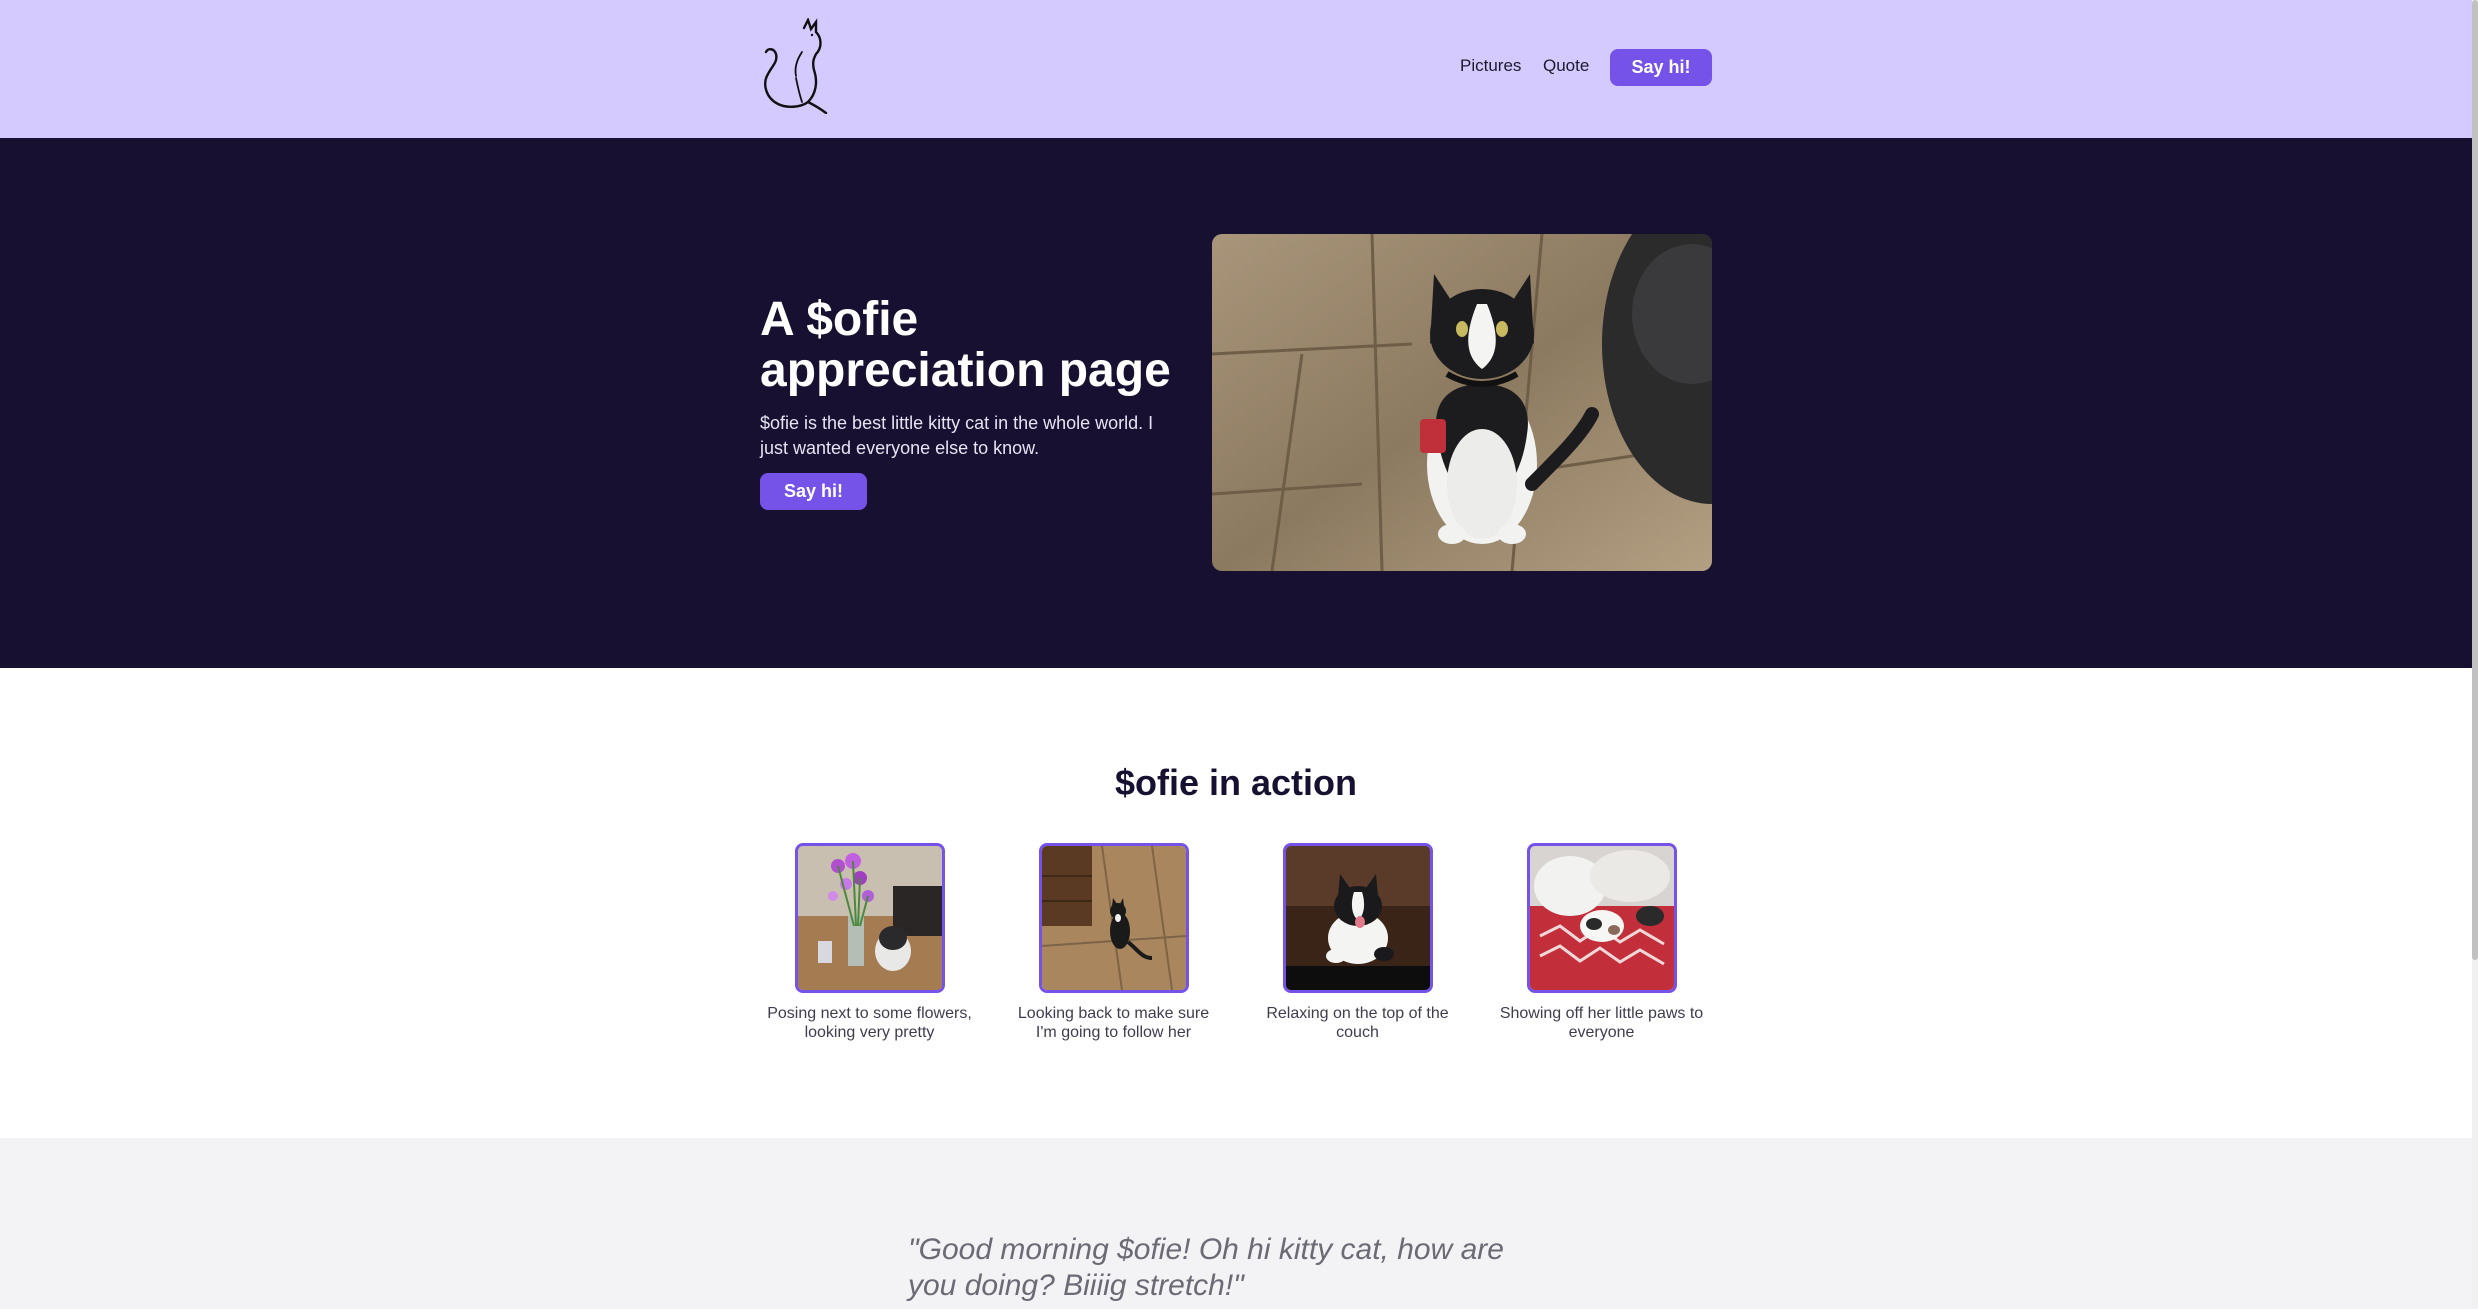 Image resolution: width=2478 pixels, height=1309 pixels. I want to click on header-say-hi-button: Say hi!, so click(1661, 67).